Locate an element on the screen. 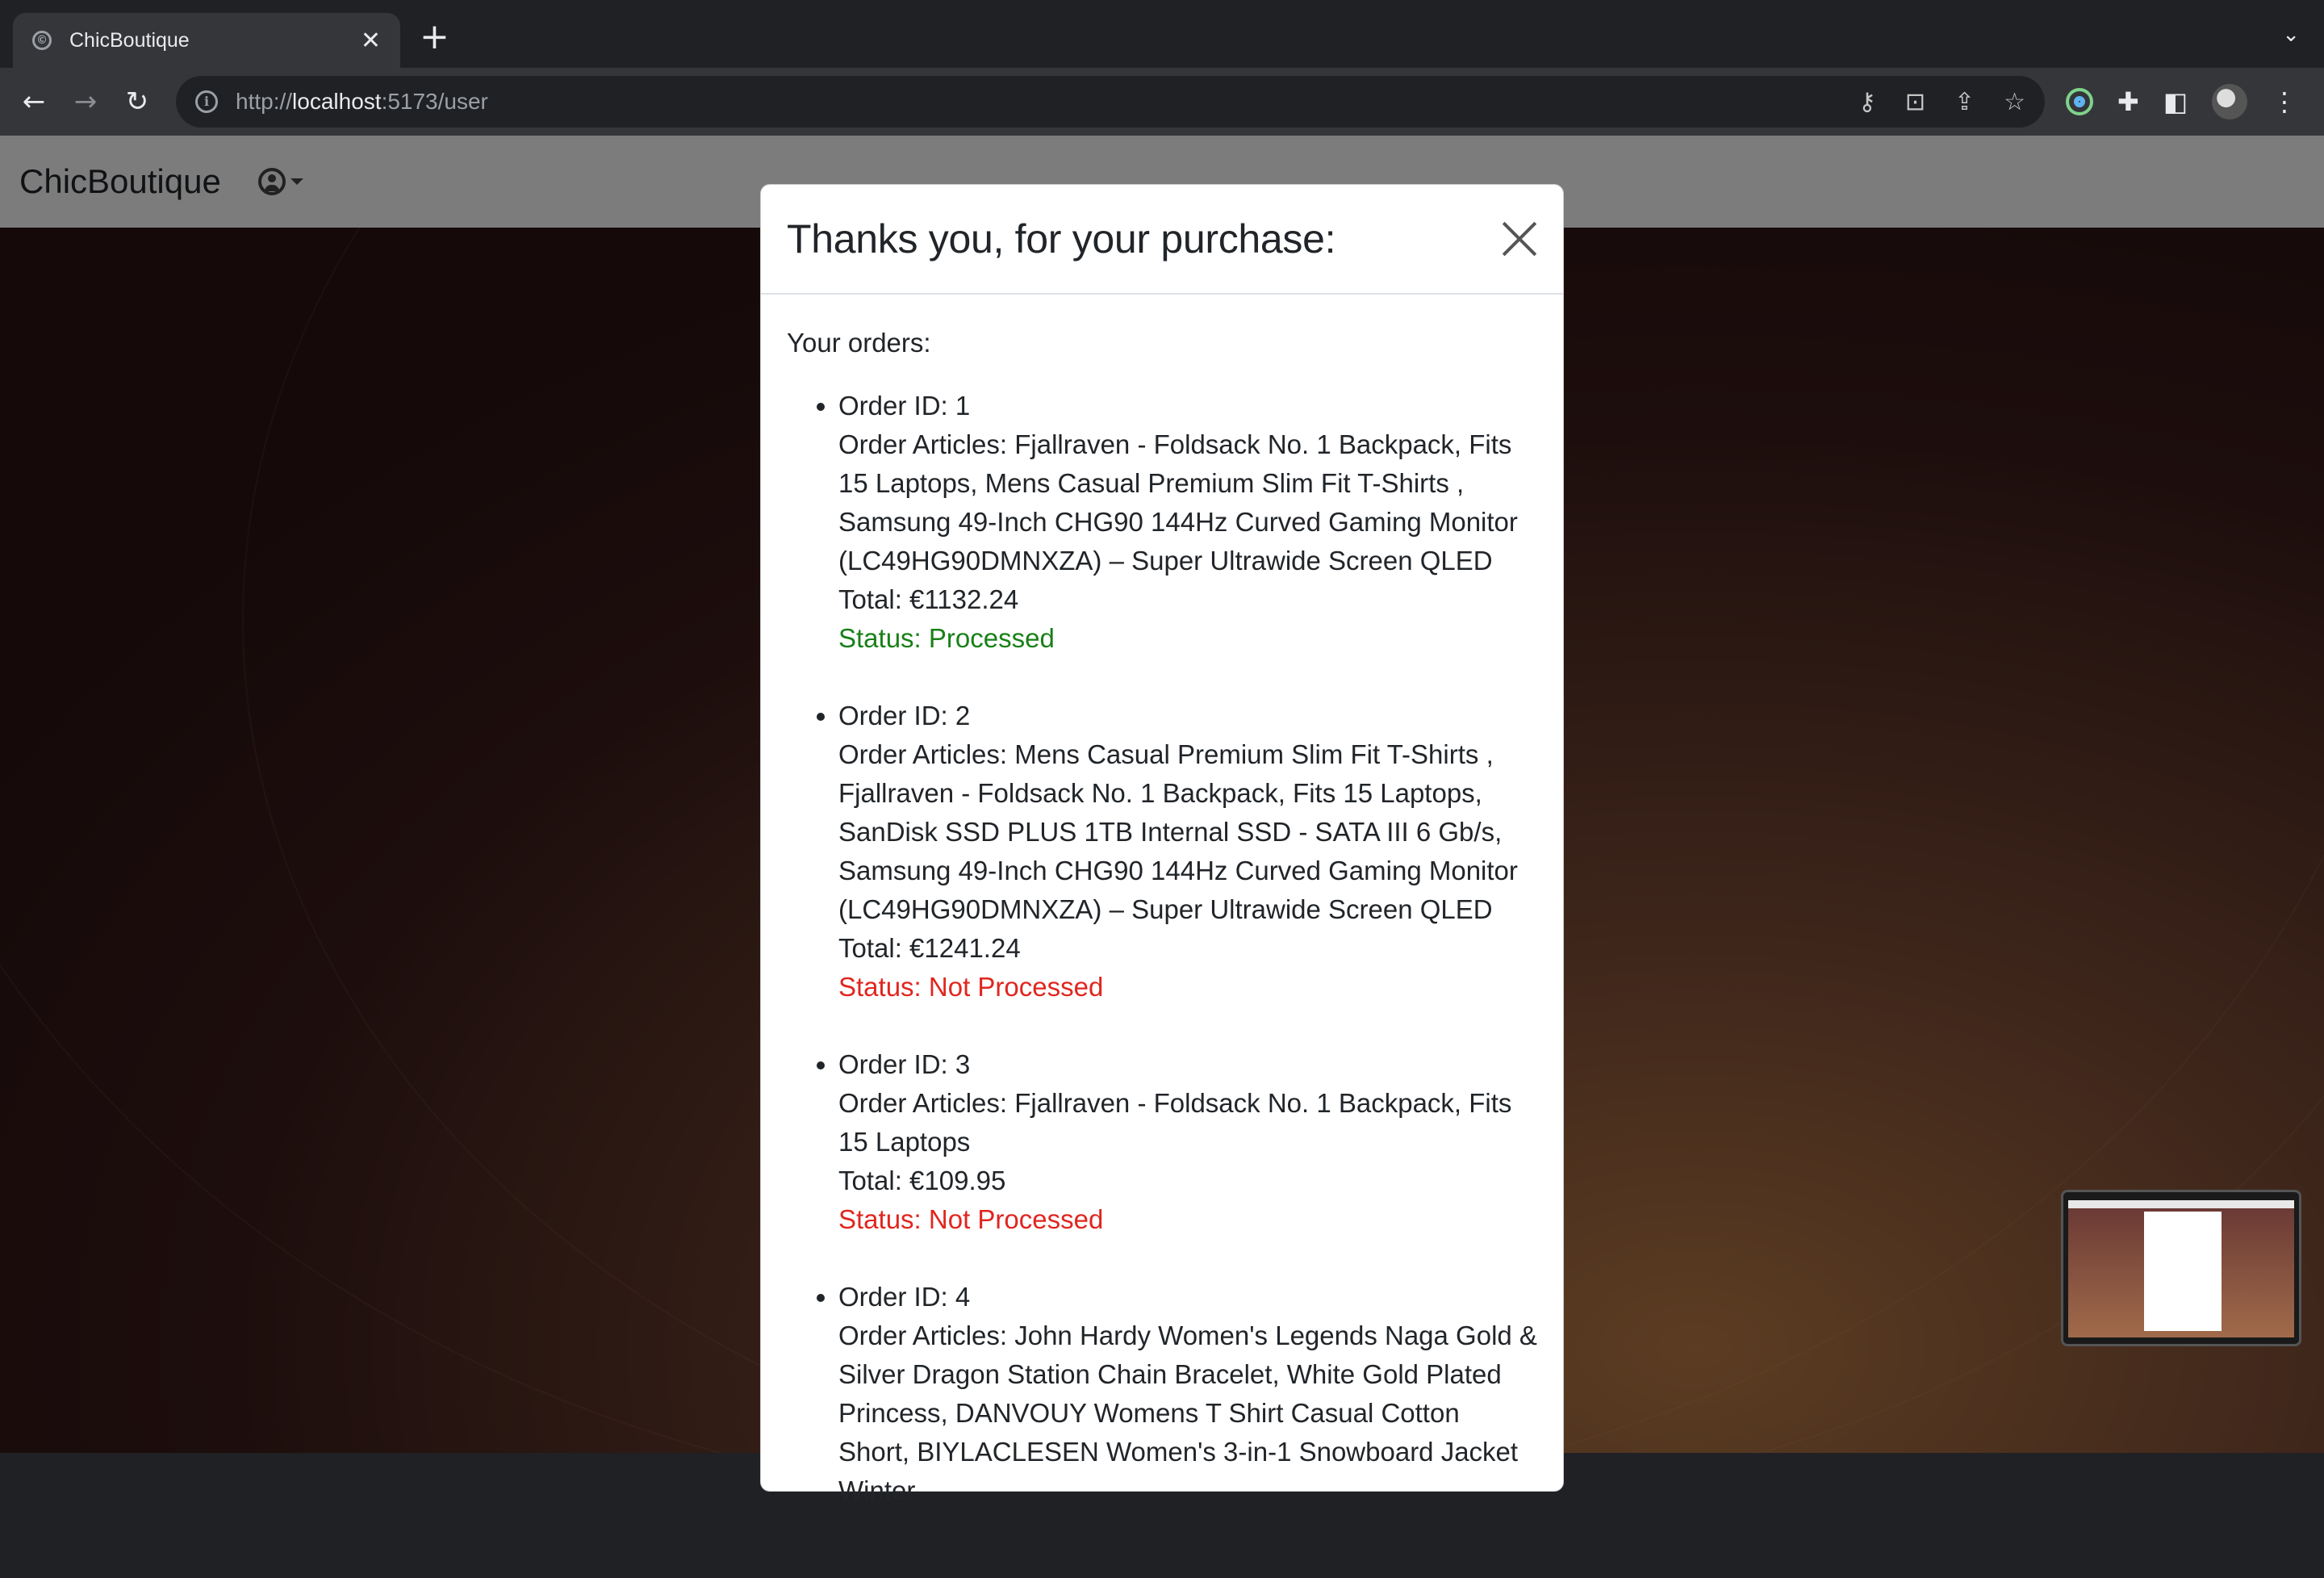  forward-arrow-icon: → is located at coordinates (85, 101).